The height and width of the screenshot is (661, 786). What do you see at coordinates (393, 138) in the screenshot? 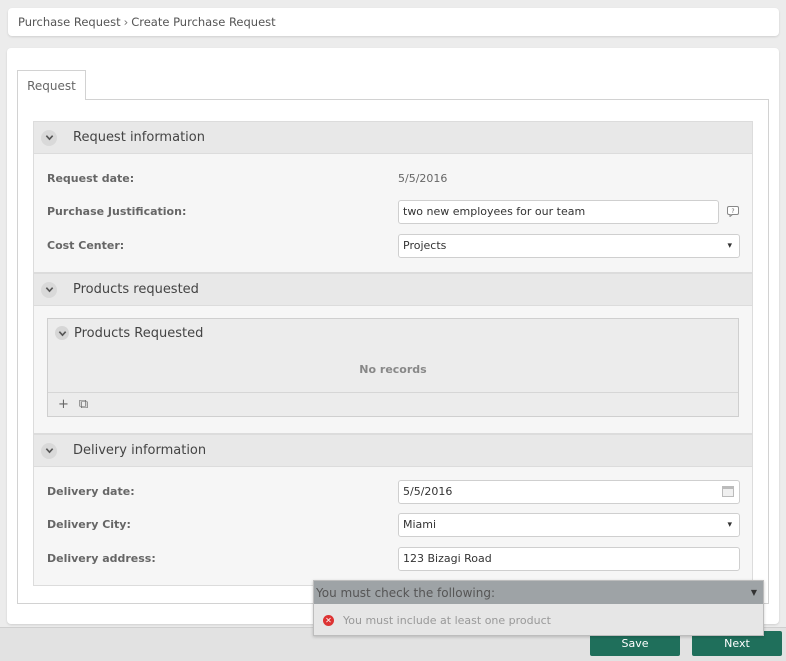
I see `section-header: Request information` at bounding box center [393, 138].